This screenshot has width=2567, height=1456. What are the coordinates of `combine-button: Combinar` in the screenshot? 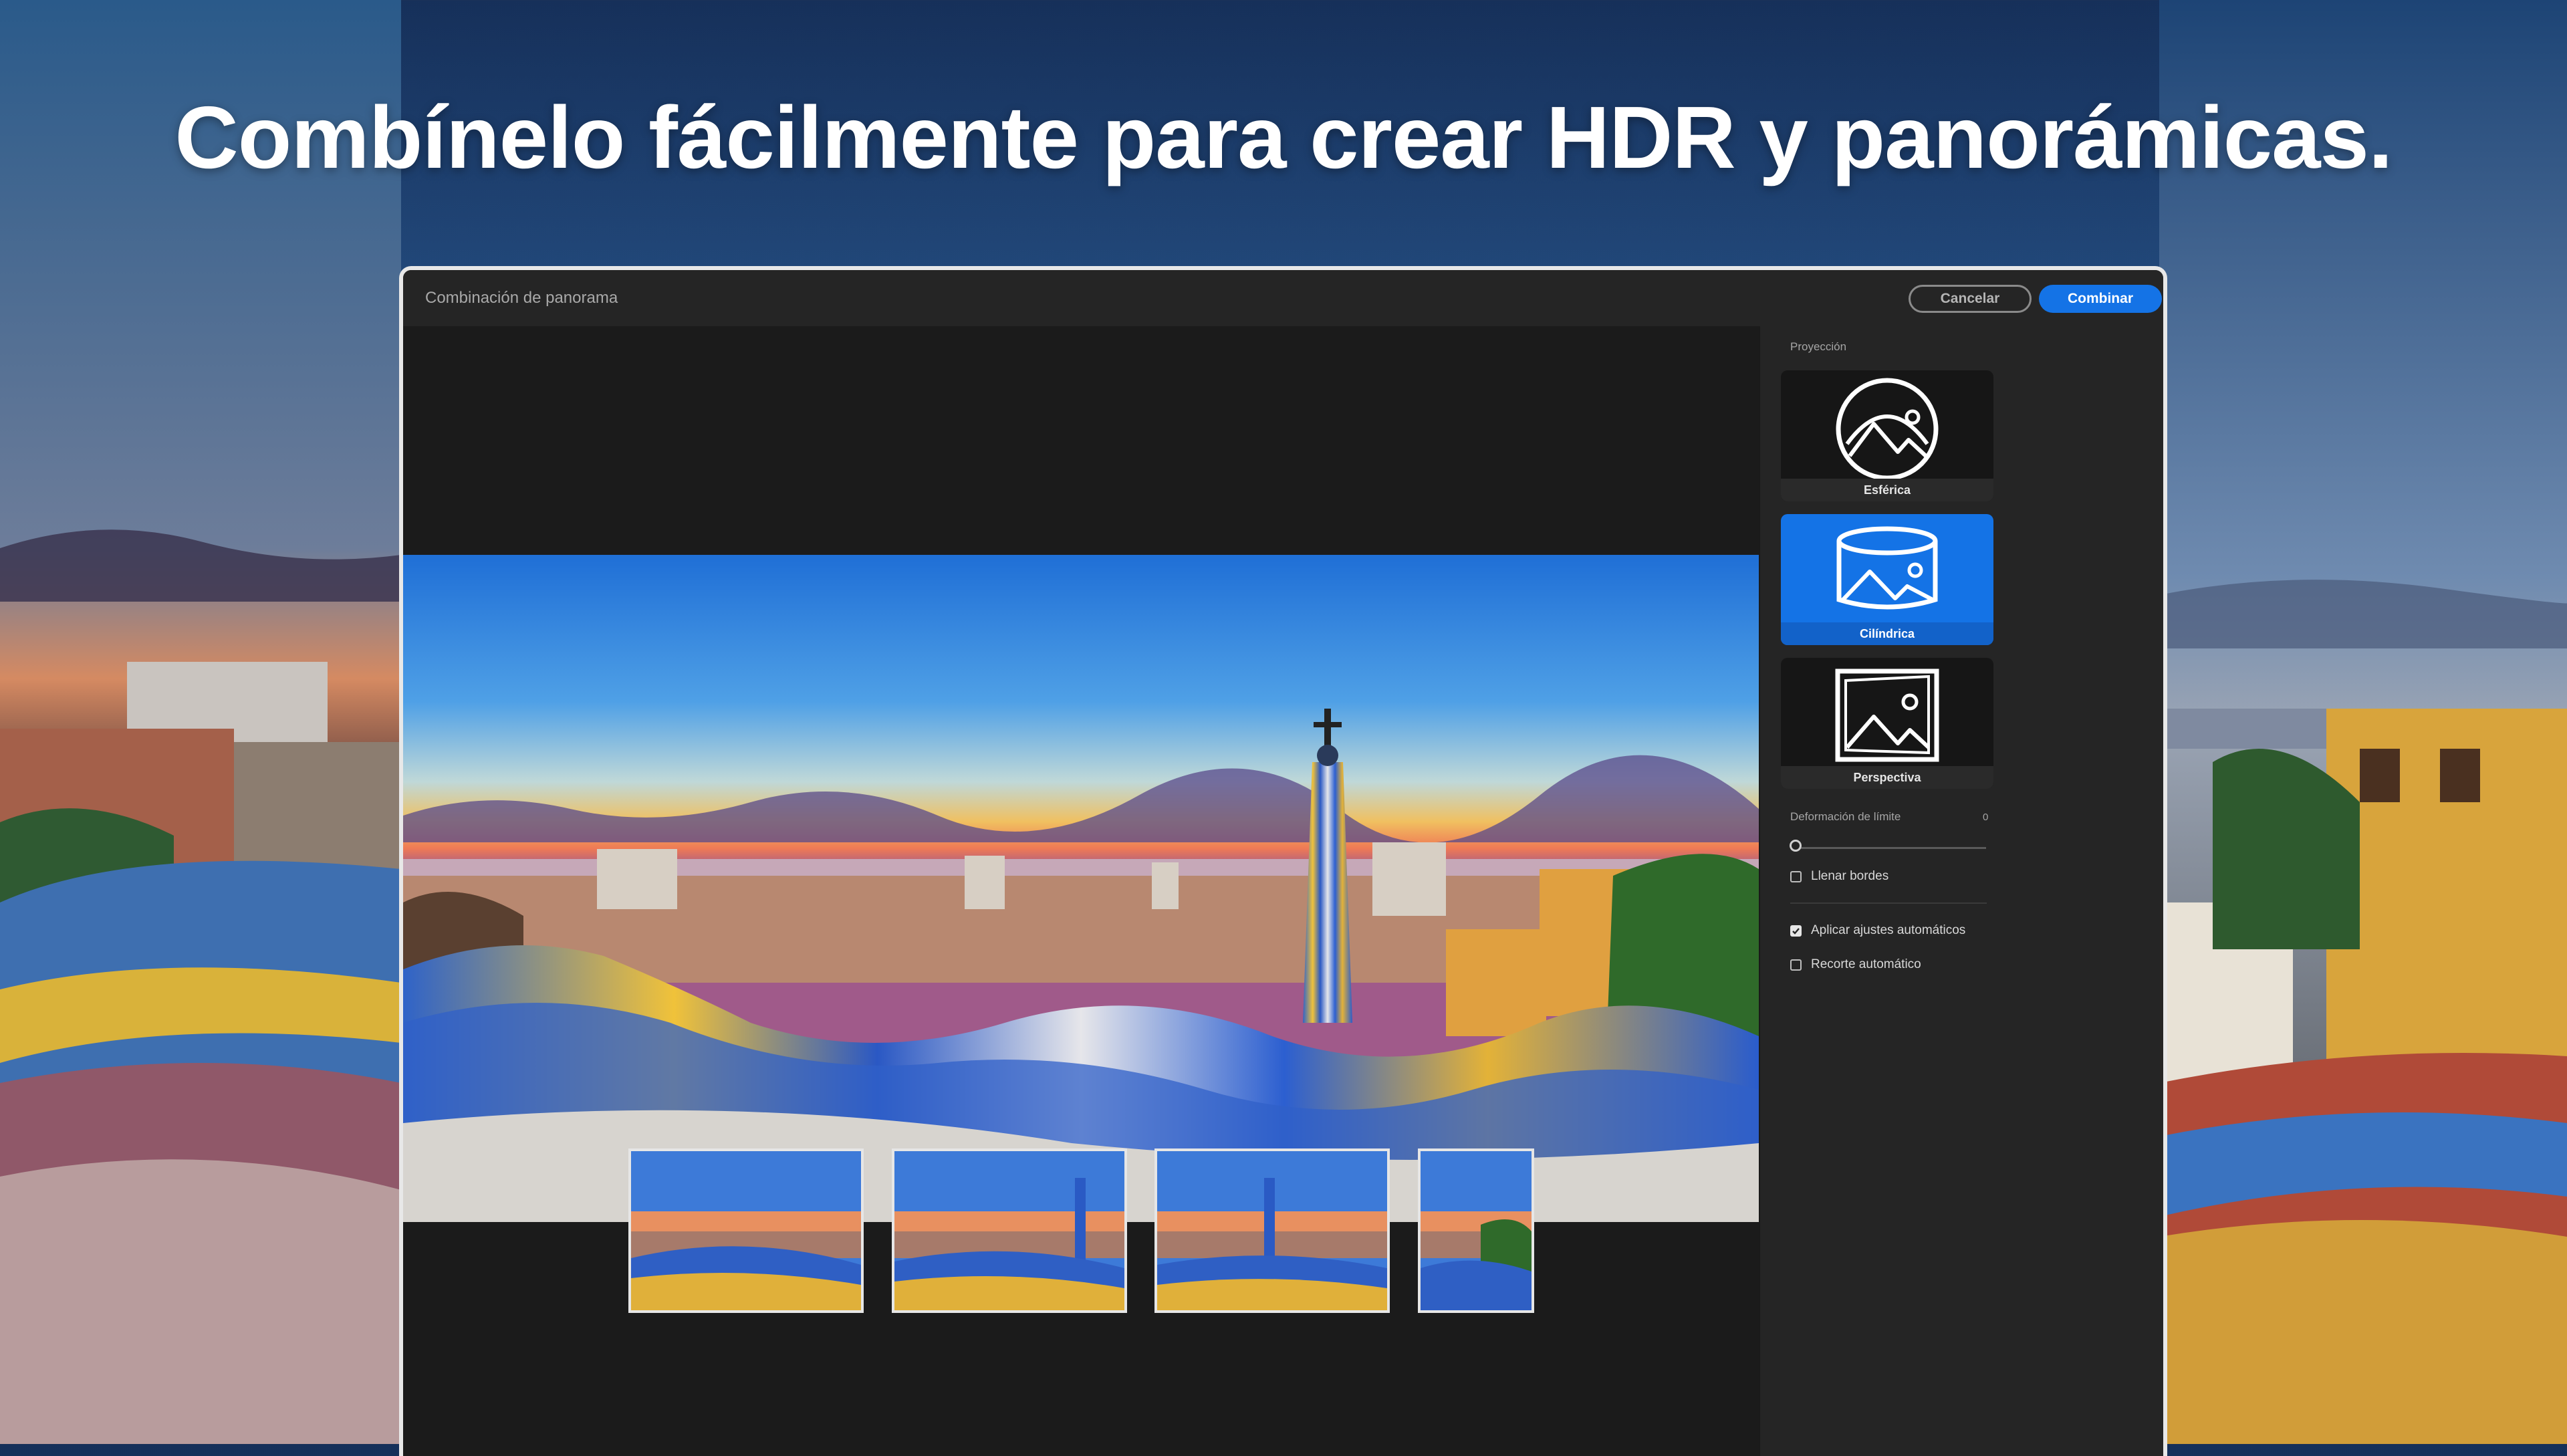 It's located at (2100, 299).